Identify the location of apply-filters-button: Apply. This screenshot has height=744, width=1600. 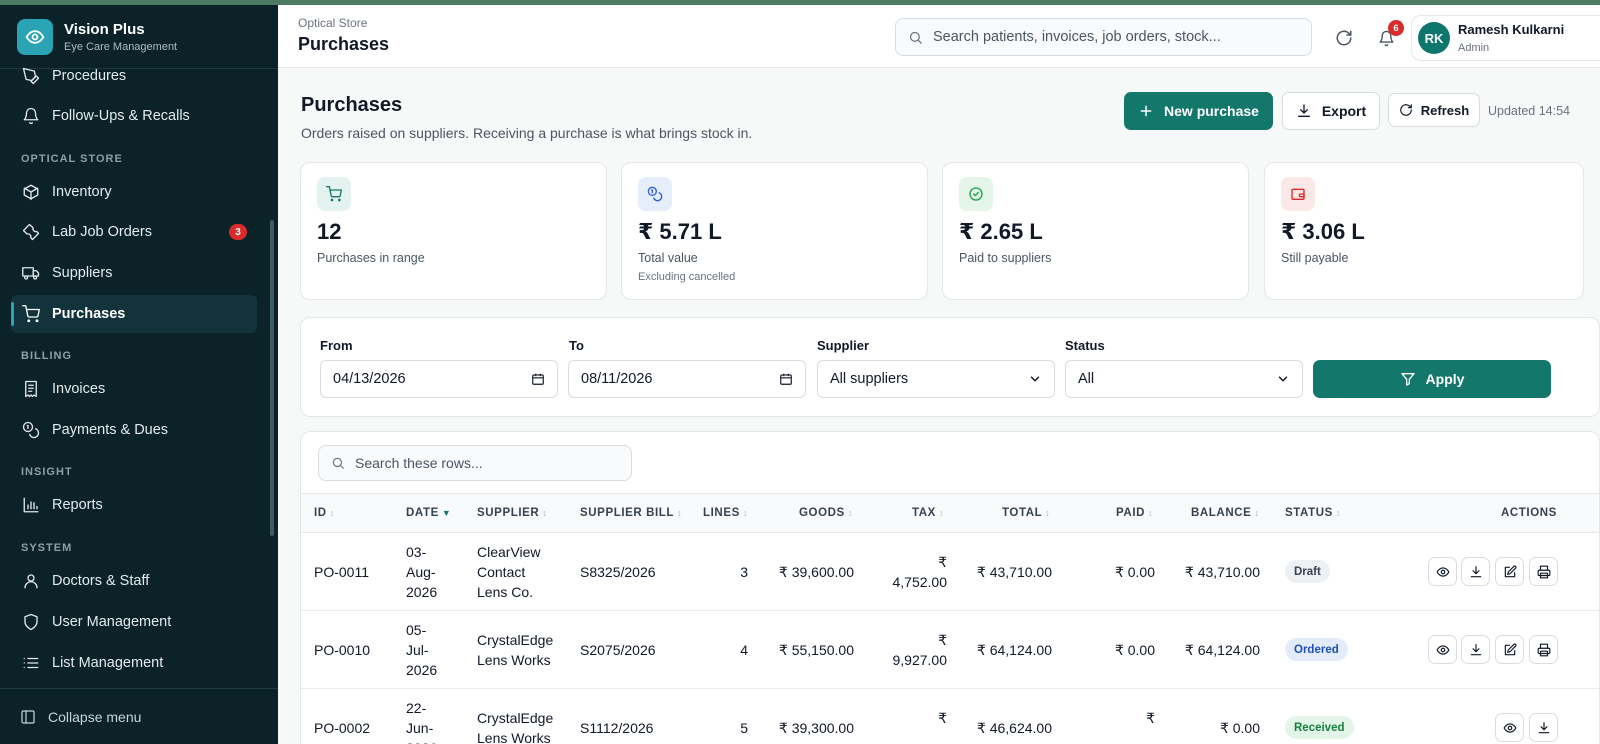
(1432, 379).